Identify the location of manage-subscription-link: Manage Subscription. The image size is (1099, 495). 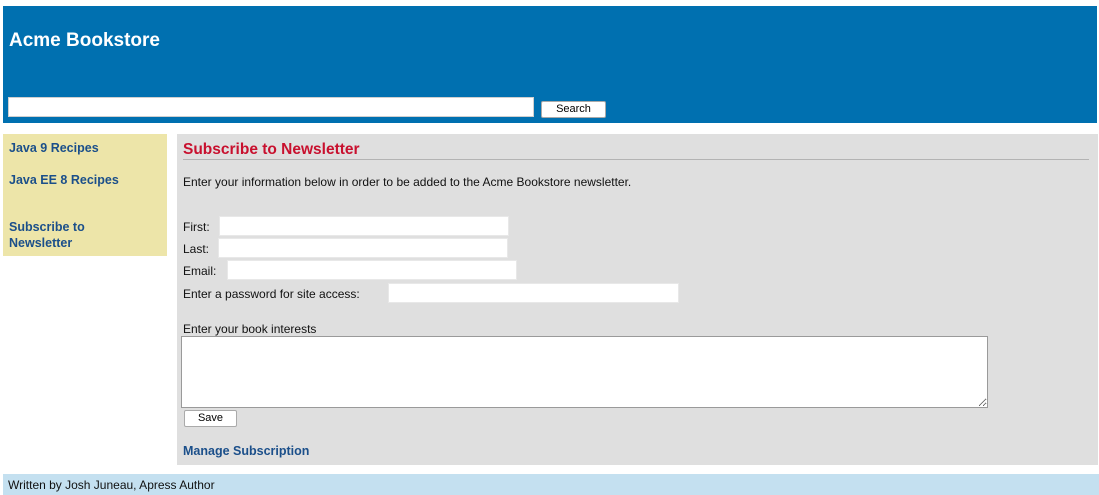
(246, 451).